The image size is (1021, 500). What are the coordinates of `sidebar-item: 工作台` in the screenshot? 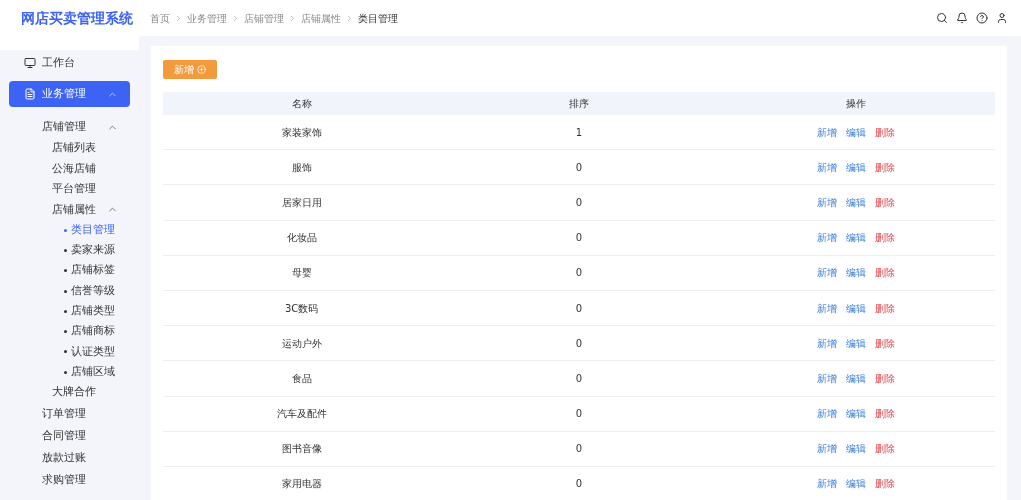 It's located at (69, 63).